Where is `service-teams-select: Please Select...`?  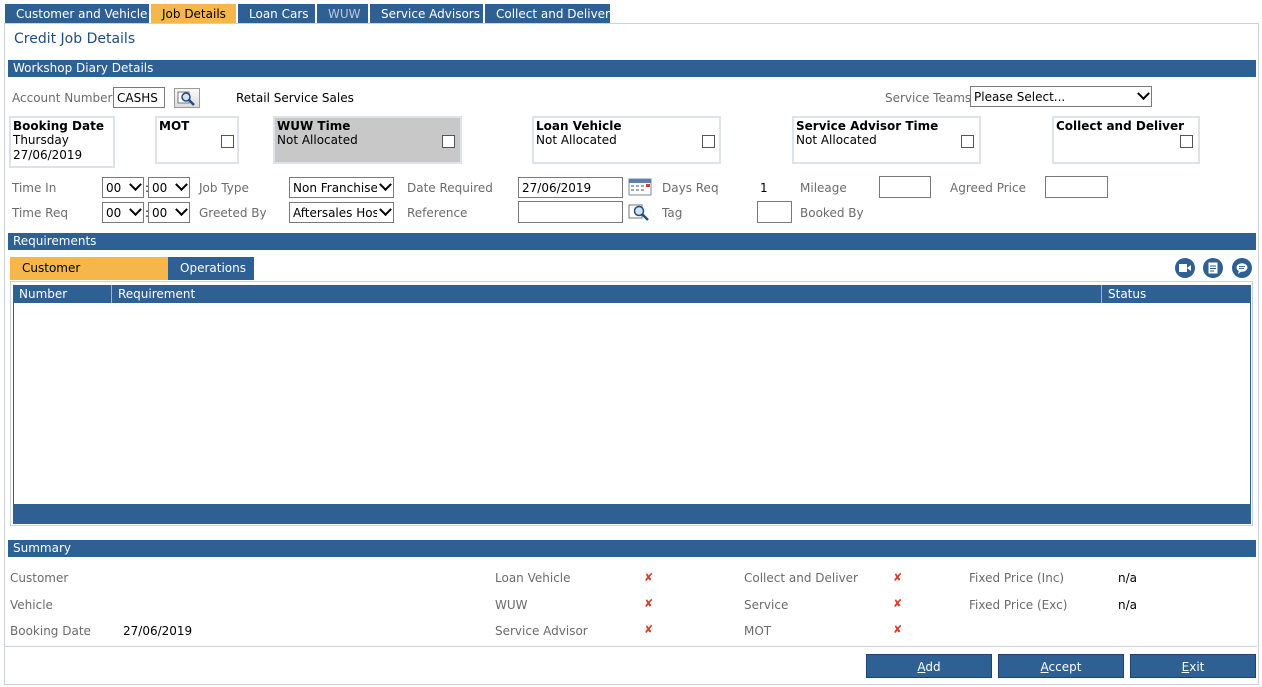 service-teams-select: Please Select... is located at coordinates (1061, 96).